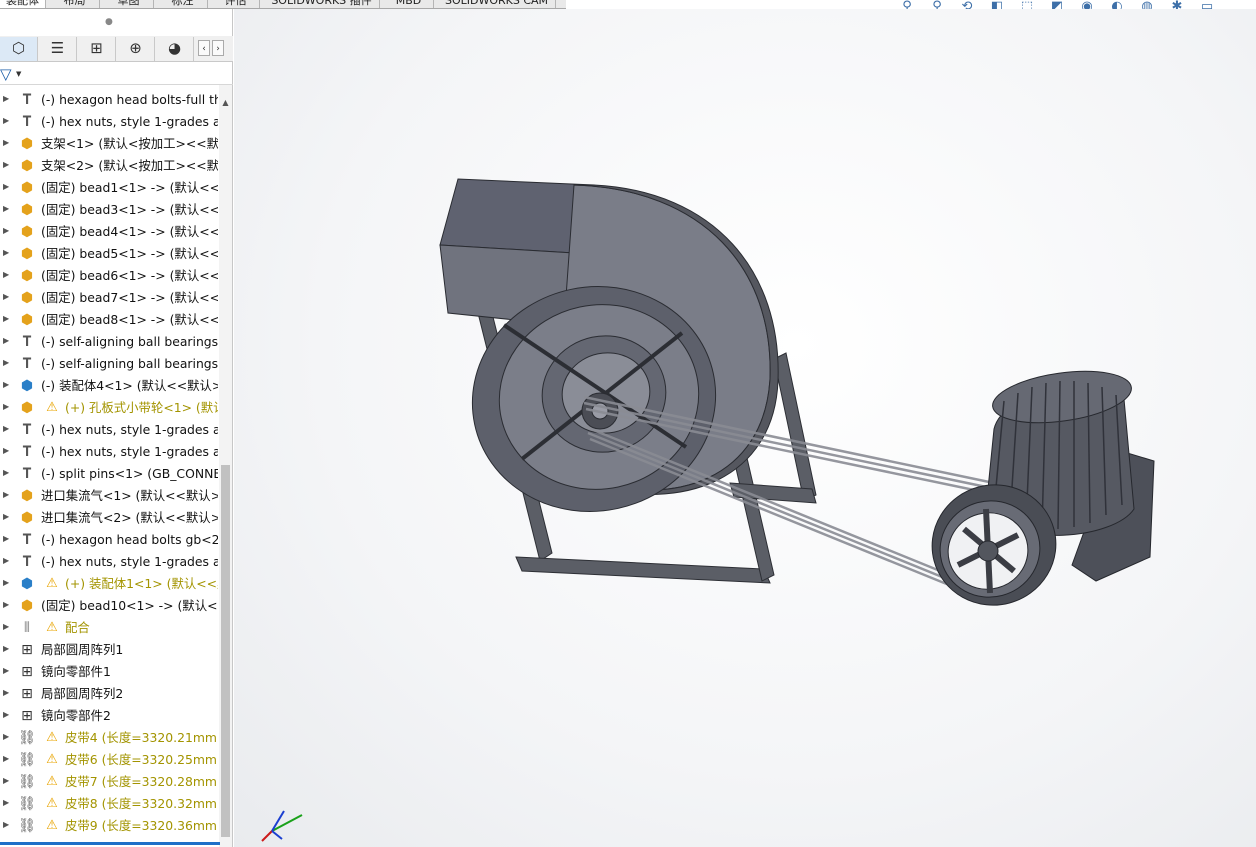 The height and width of the screenshot is (847, 1256). What do you see at coordinates (409, 4) in the screenshot?
I see `command-tab: MBD` at bounding box center [409, 4].